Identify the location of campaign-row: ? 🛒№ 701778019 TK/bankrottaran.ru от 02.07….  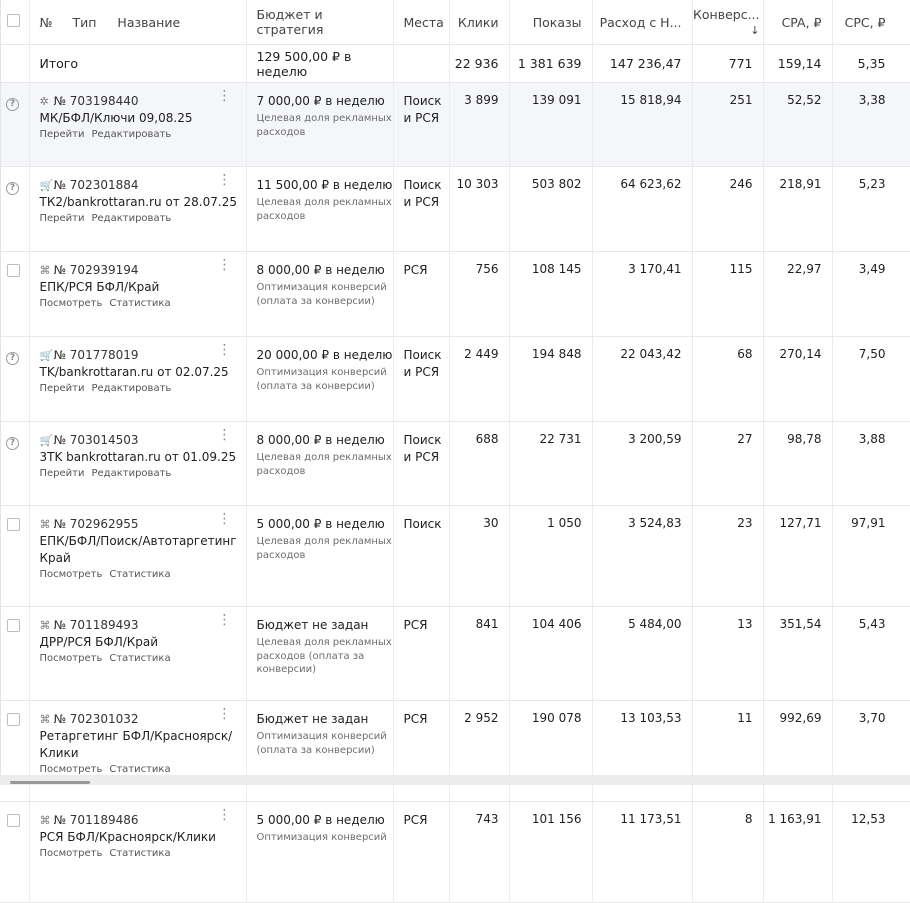
(455, 379).